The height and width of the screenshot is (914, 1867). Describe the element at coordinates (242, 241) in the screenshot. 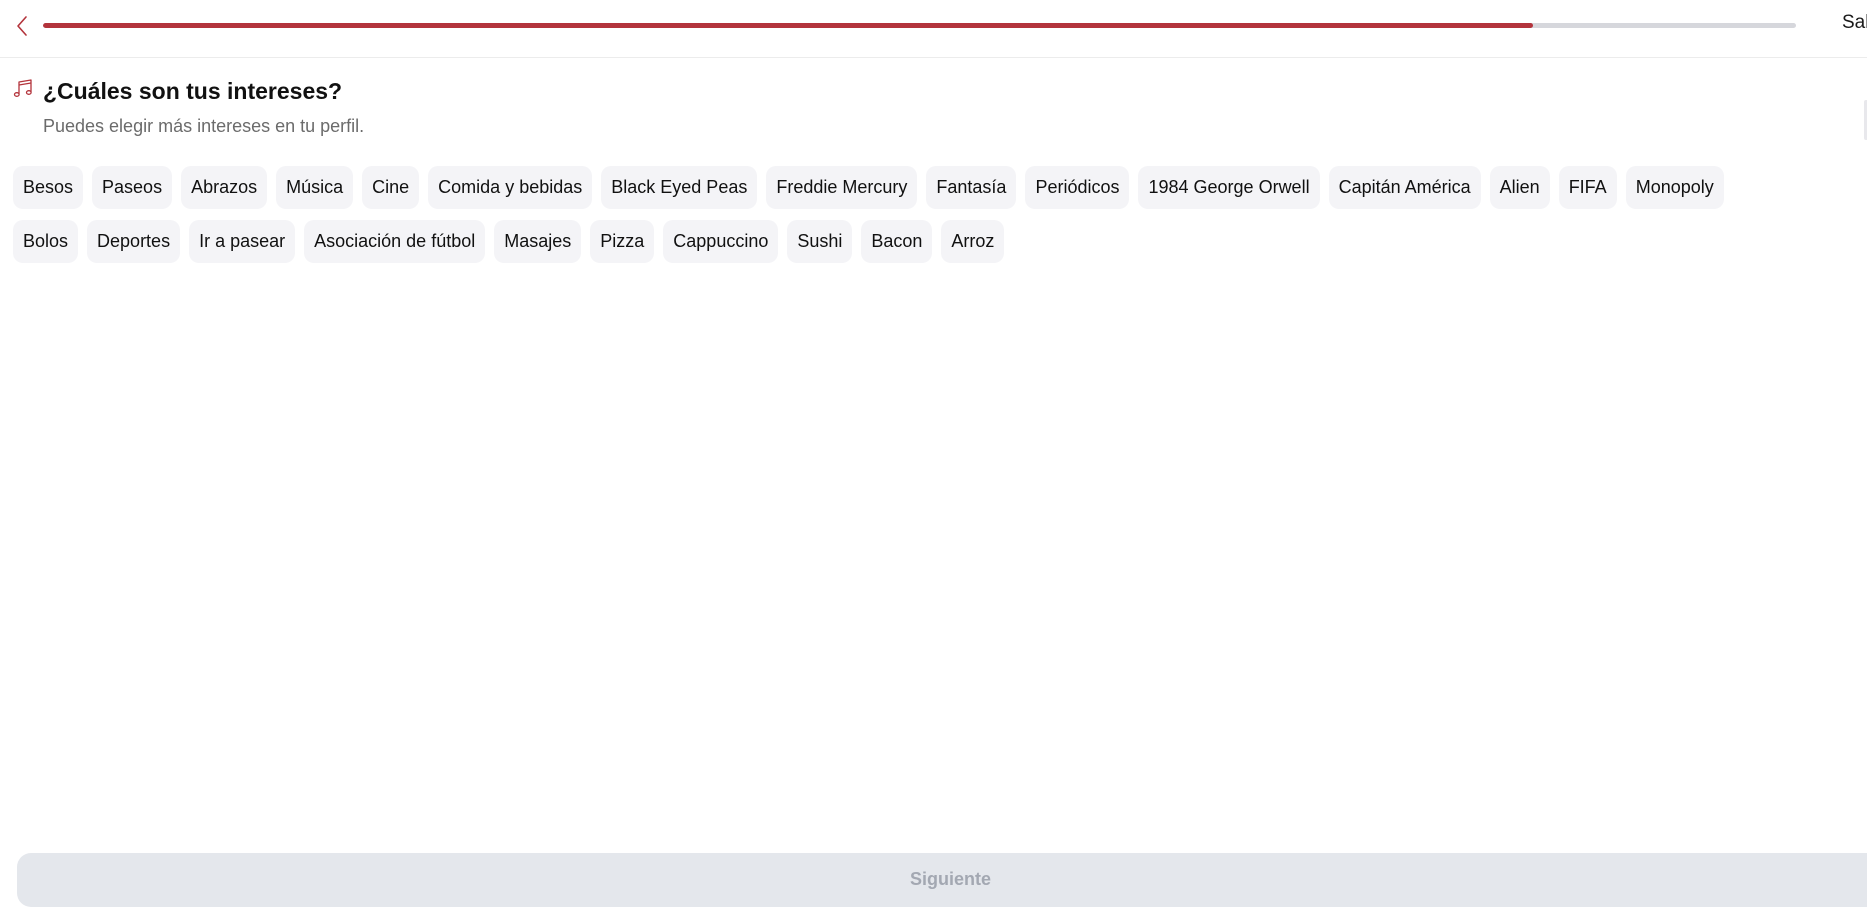

I see `interest-chip: Ir a pasear` at that location.